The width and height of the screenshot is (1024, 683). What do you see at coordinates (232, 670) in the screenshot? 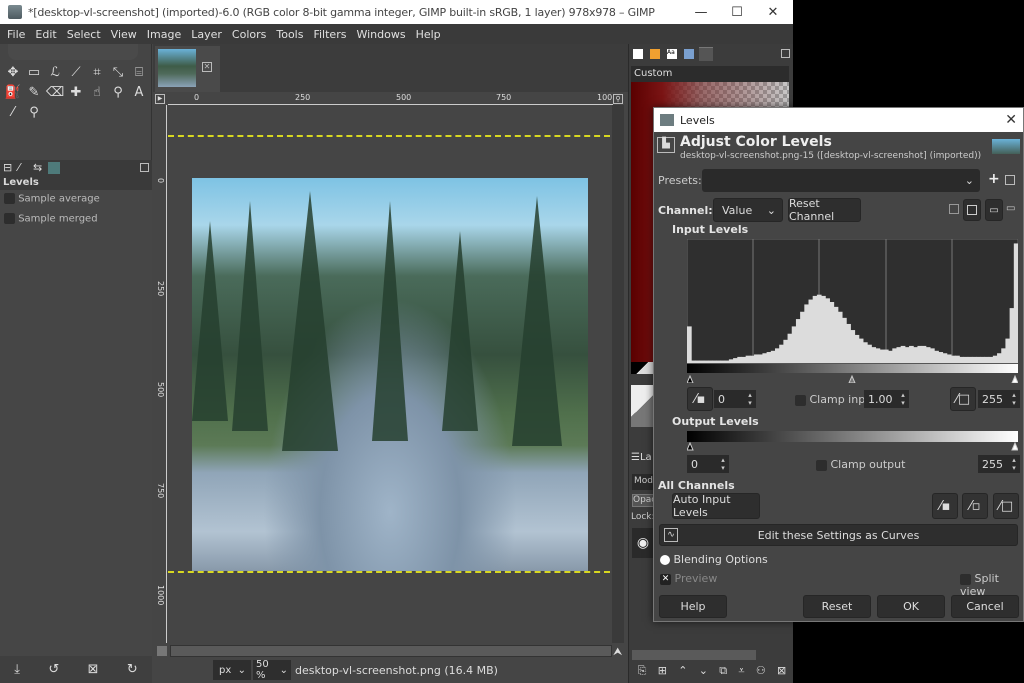
I see `unit-select: px ⌄` at bounding box center [232, 670].